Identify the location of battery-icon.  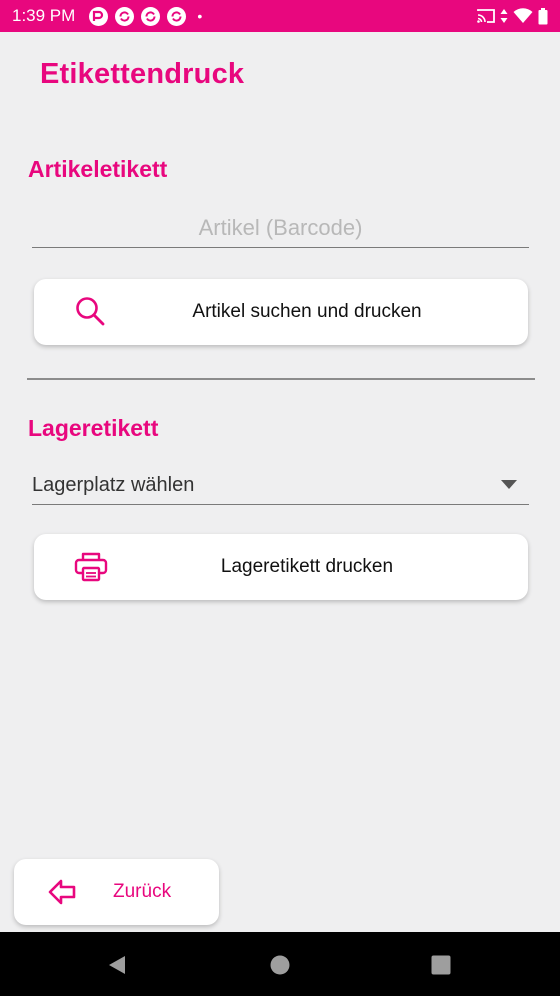
(543, 15).